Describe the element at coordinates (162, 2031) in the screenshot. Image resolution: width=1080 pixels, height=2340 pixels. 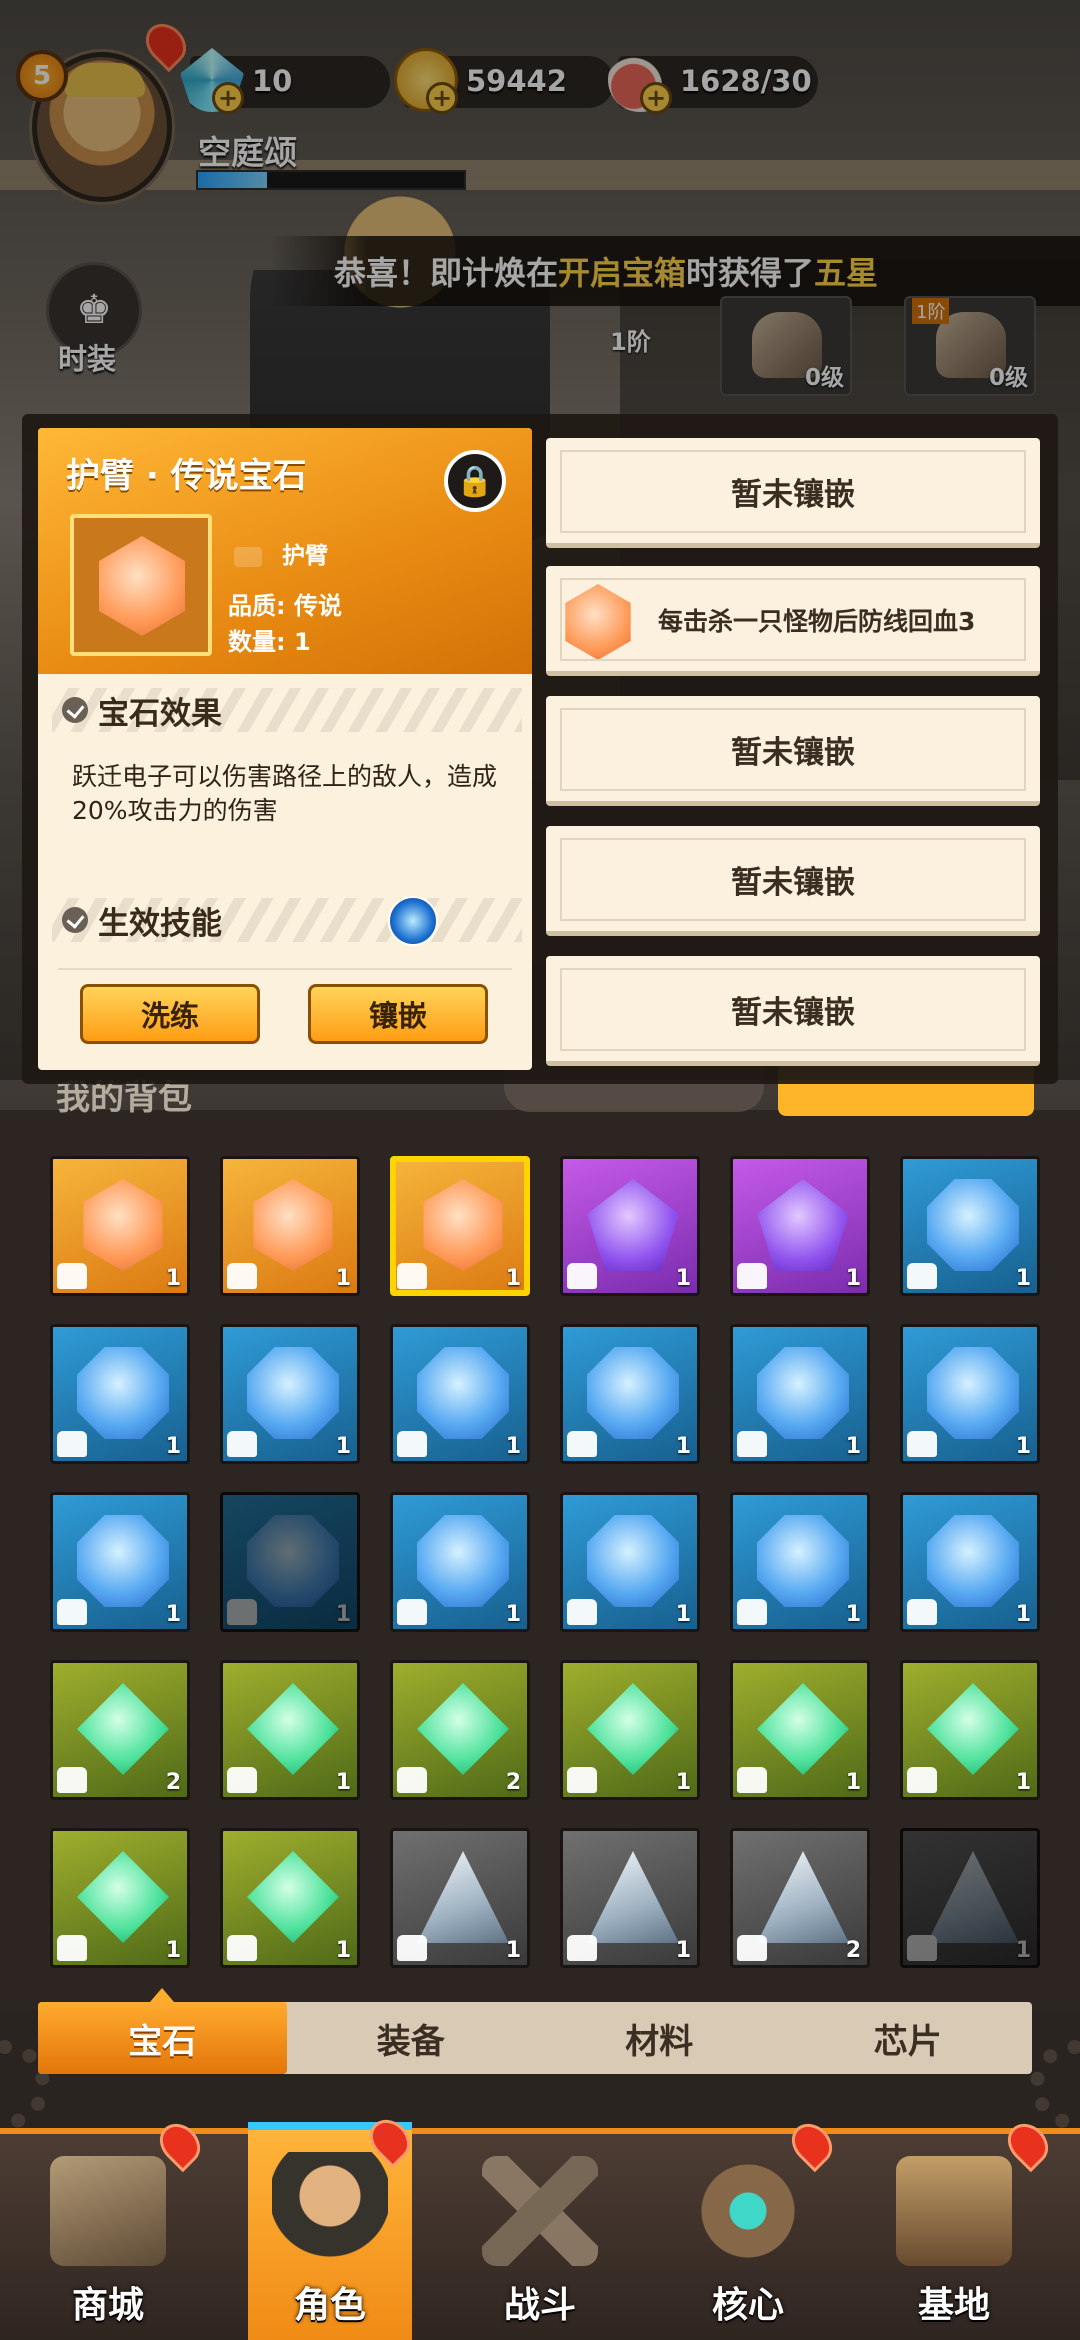
I see `tab-gems: 宝石` at that location.